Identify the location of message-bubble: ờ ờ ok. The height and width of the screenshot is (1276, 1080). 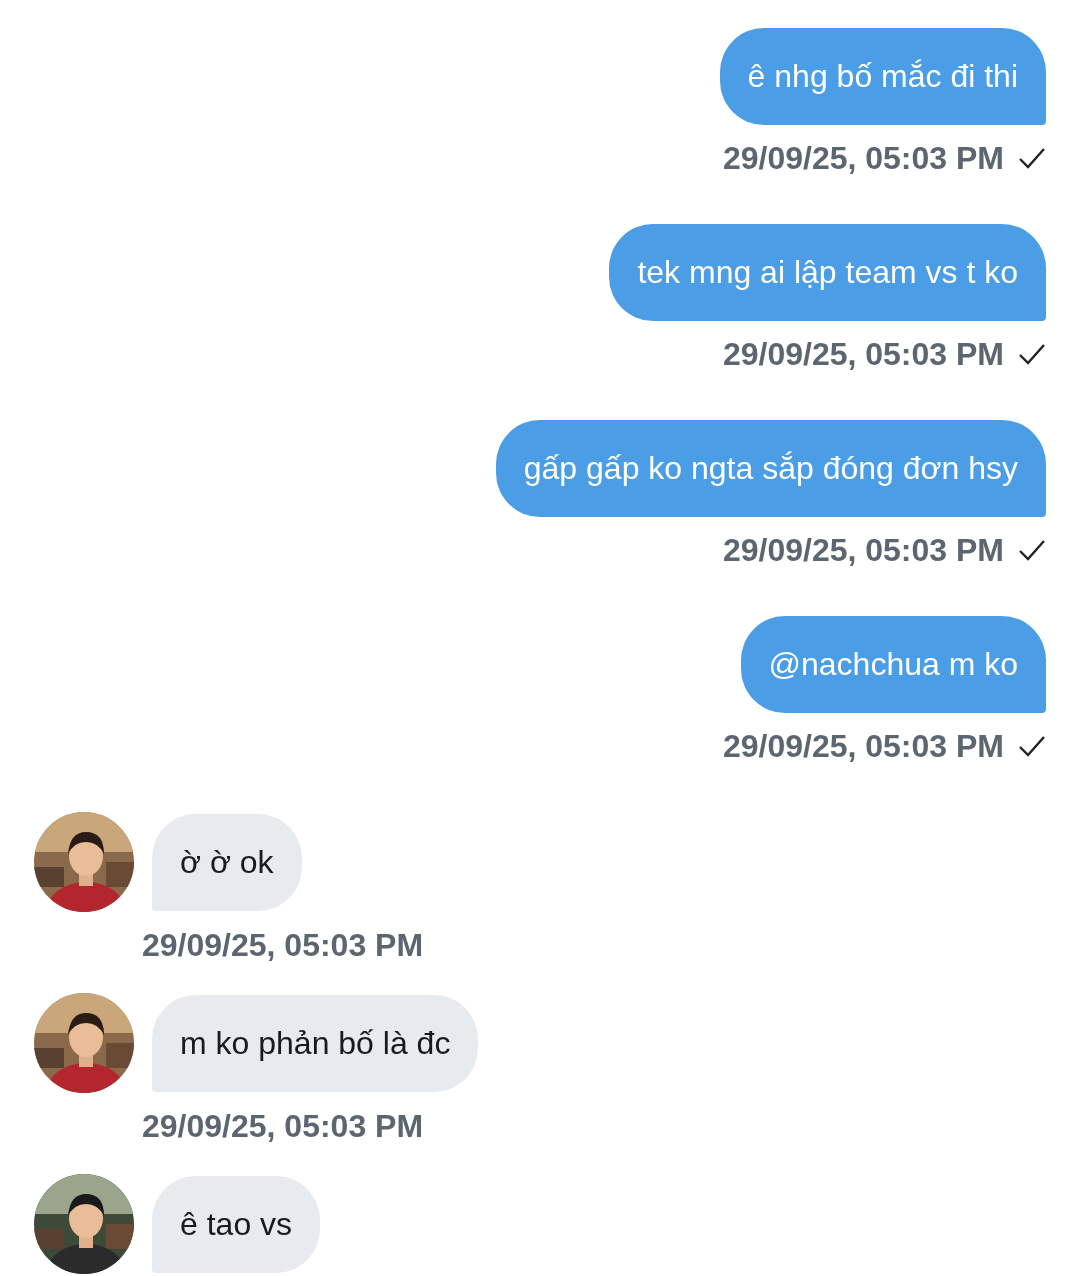
(227, 862).